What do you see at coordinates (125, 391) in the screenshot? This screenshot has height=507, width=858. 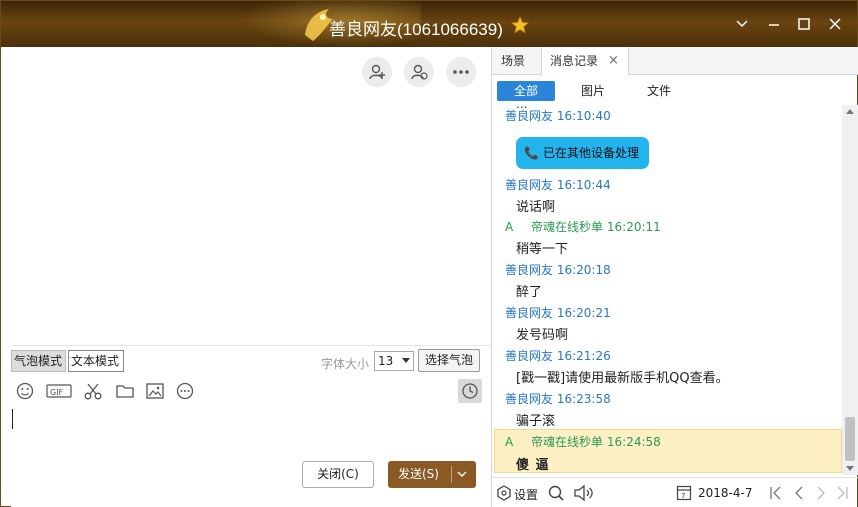 I see `folder-icon` at bounding box center [125, 391].